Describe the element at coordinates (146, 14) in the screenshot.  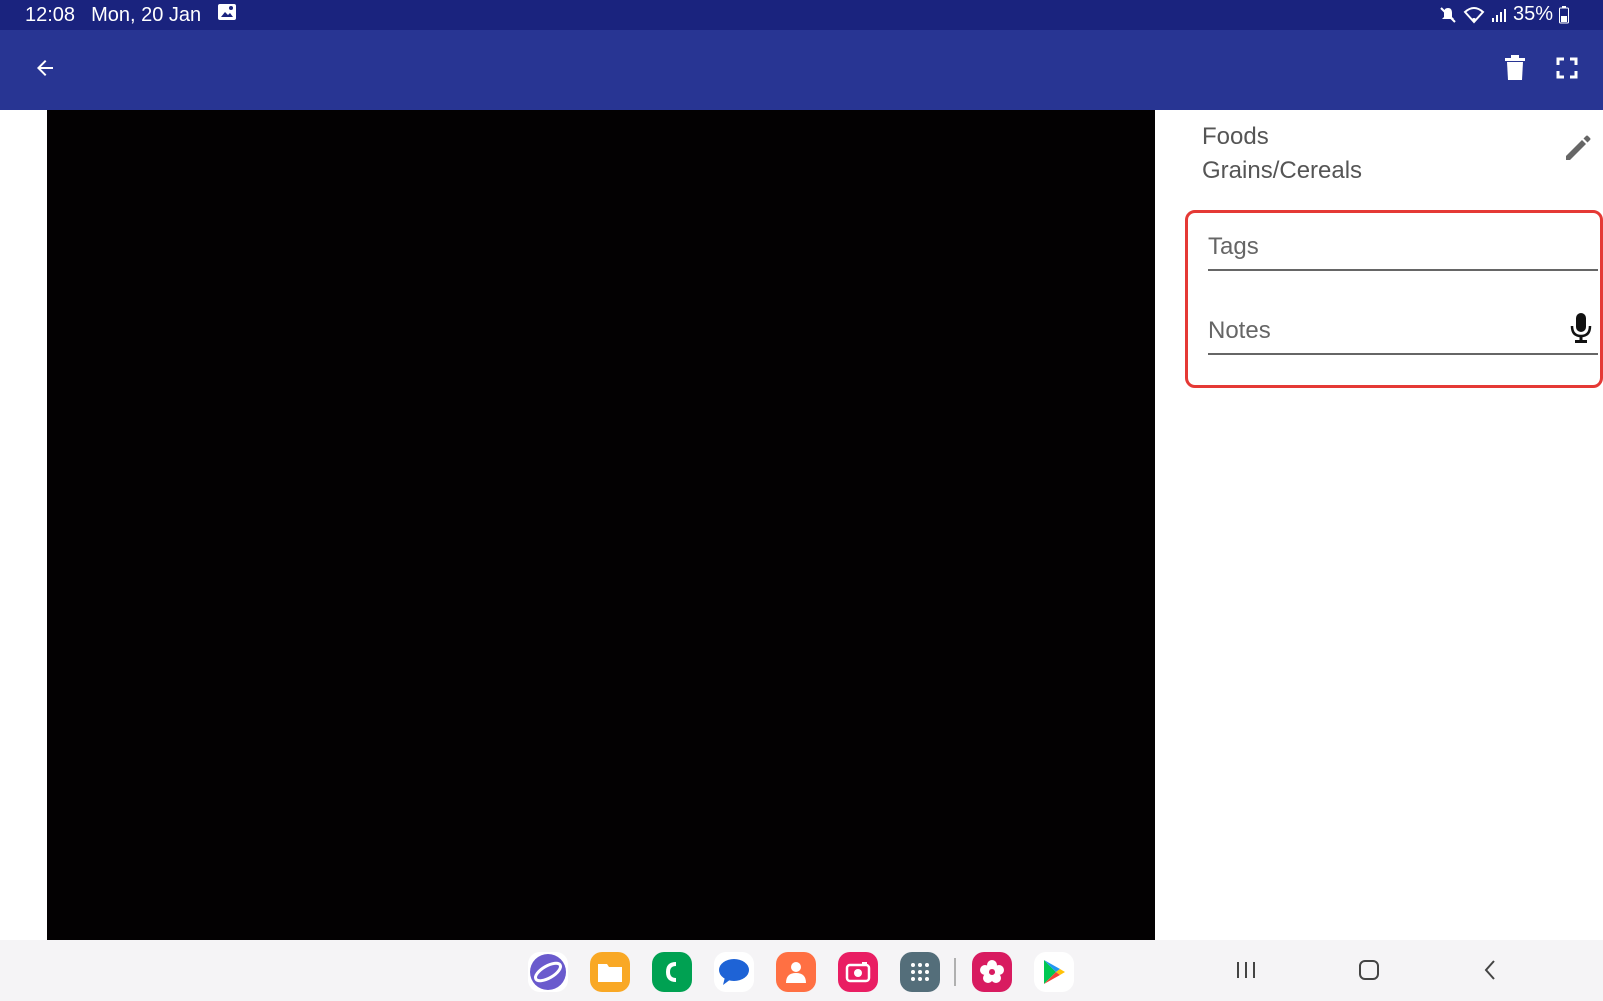
I see `status-date: Mon, 20 Jan` at that location.